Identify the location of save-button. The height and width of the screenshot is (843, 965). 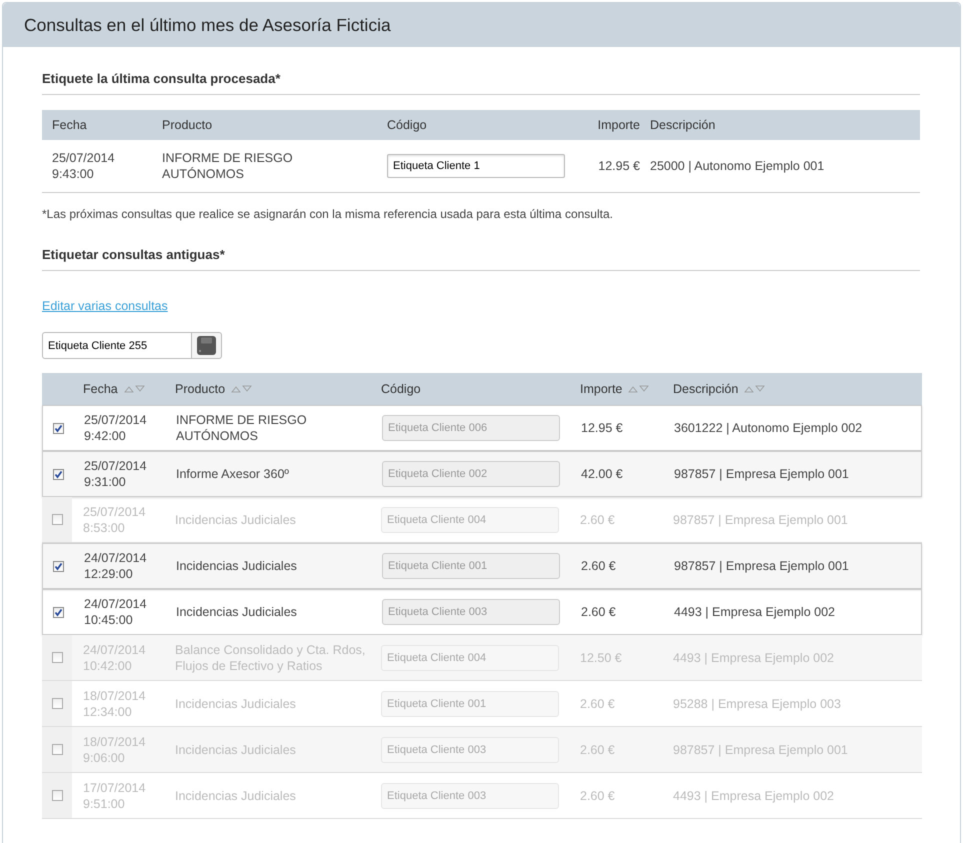
(207, 345).